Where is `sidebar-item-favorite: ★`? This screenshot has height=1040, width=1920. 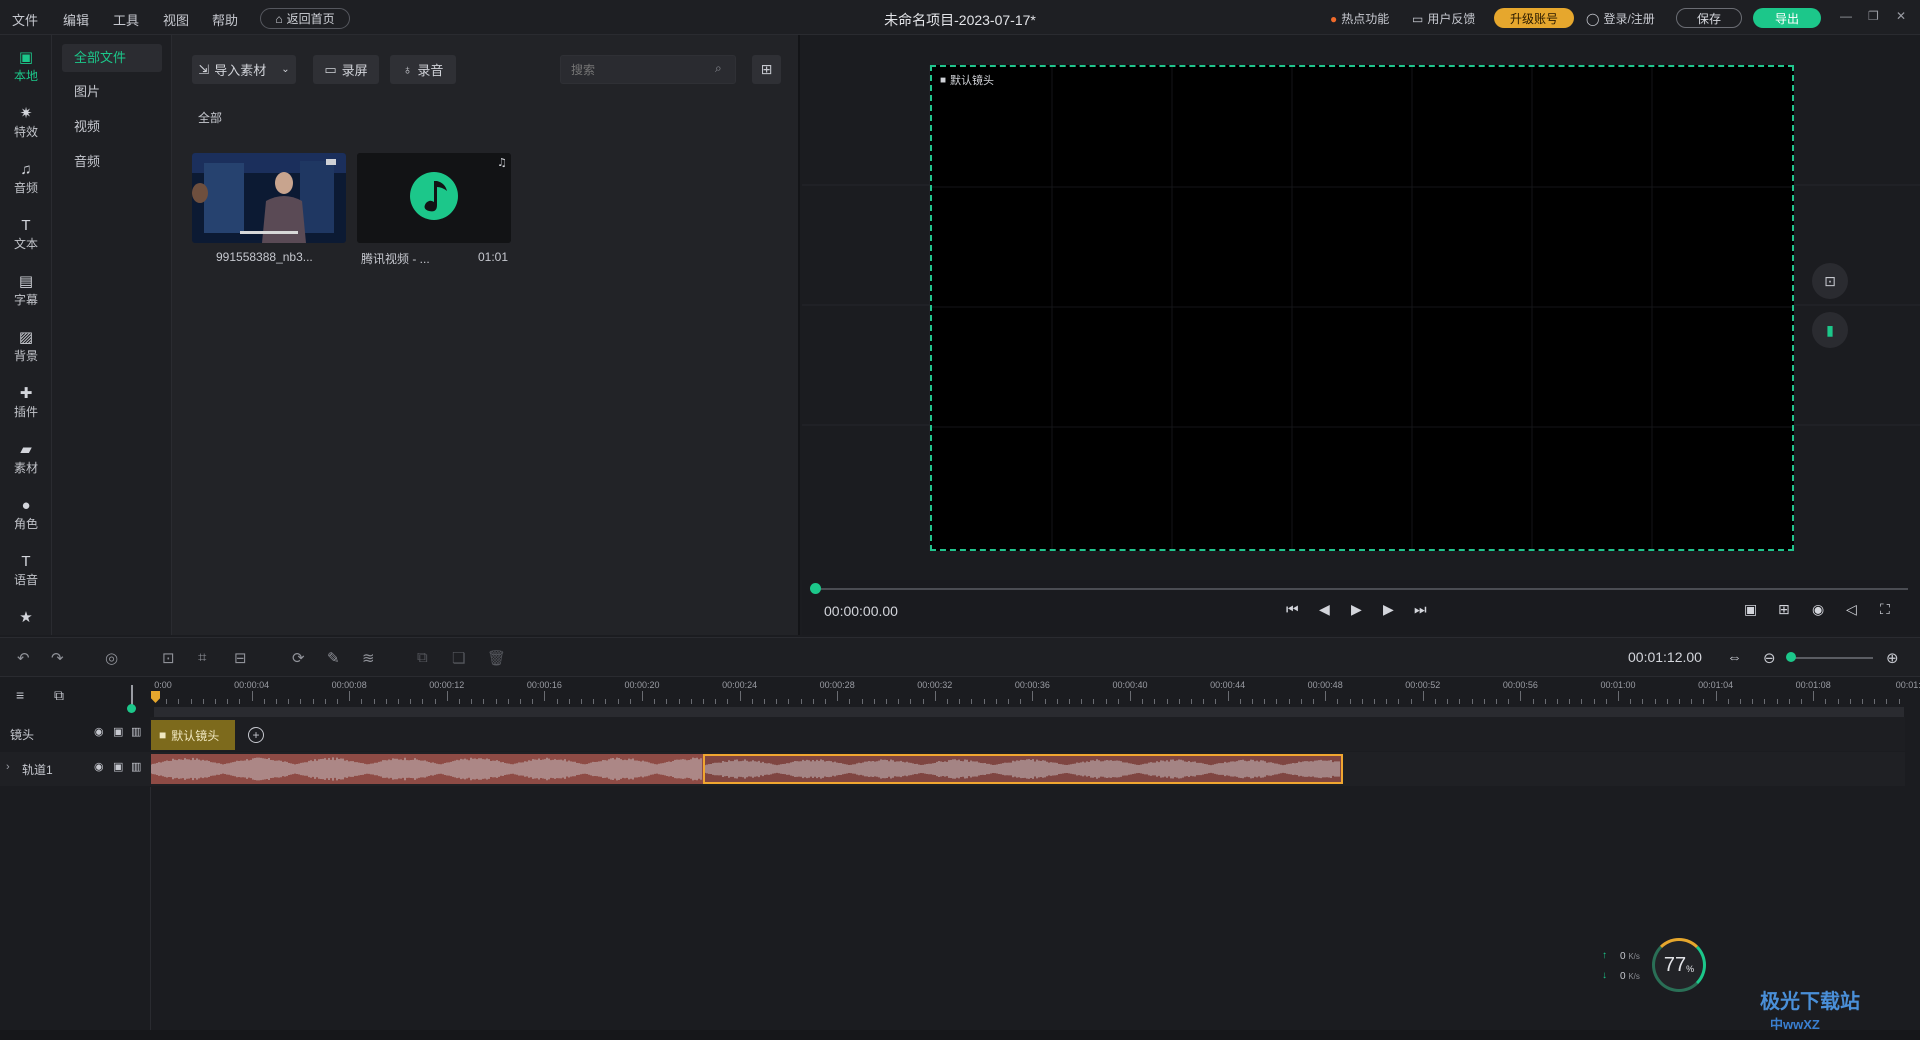 sidebar-item-favorite: ★ is located at coordinates (26, 618).